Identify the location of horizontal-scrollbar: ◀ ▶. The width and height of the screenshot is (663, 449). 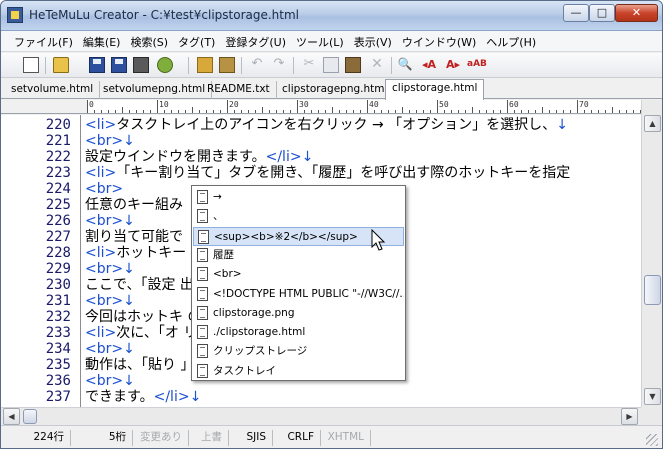
(321, 416).